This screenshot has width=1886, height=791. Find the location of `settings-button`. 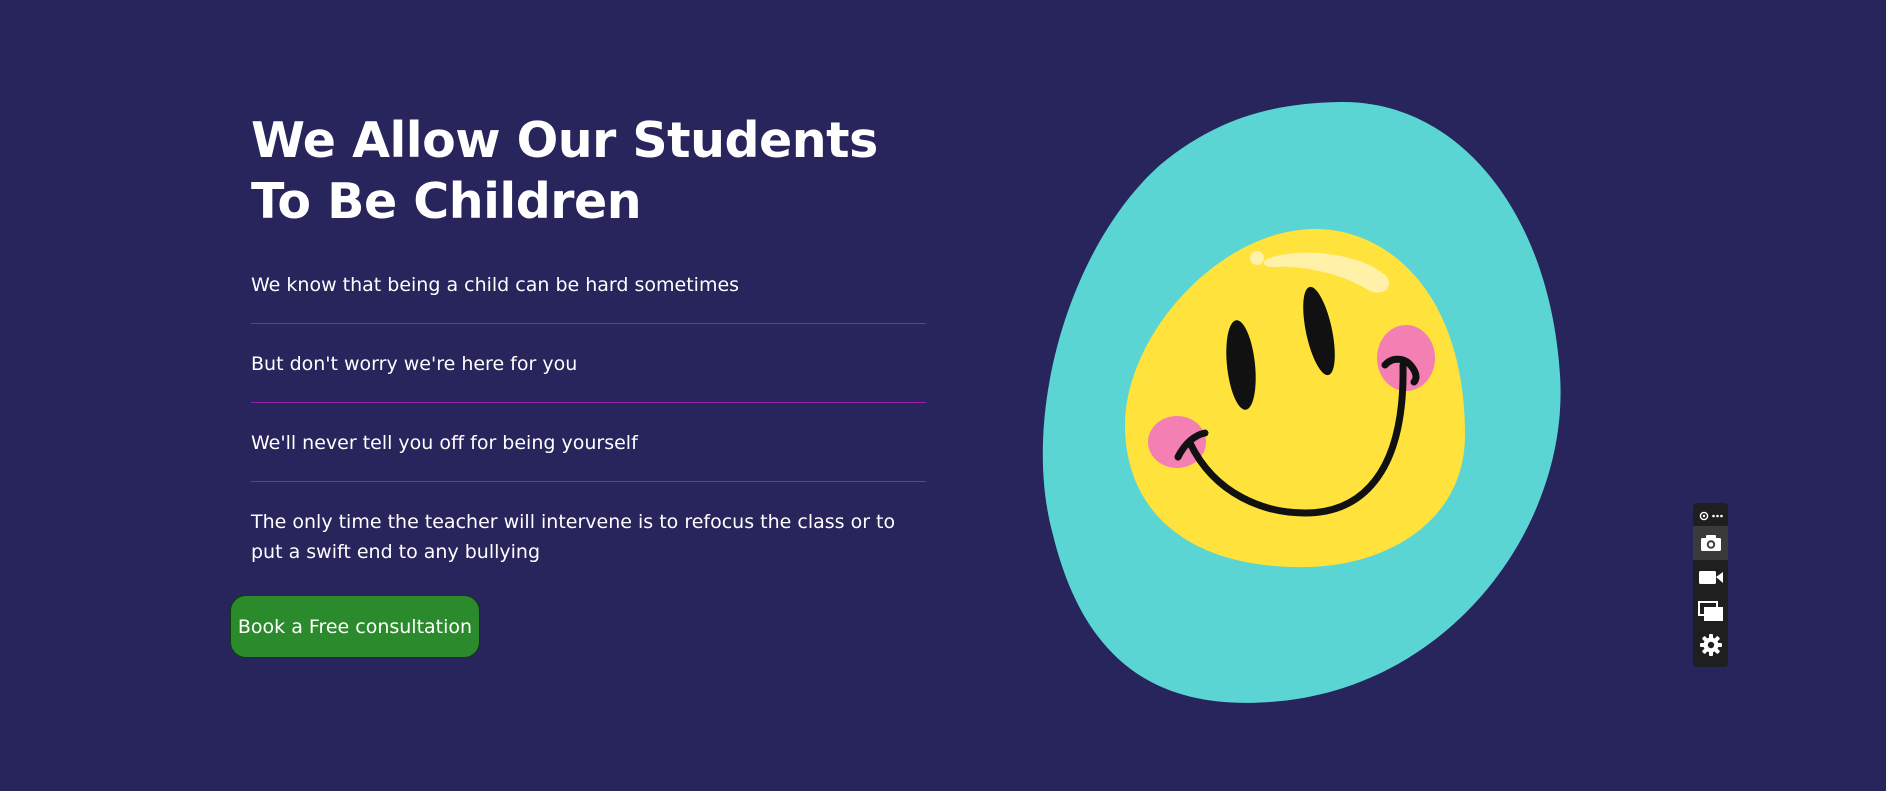

settings-button is located at coordinates (1710, 645).